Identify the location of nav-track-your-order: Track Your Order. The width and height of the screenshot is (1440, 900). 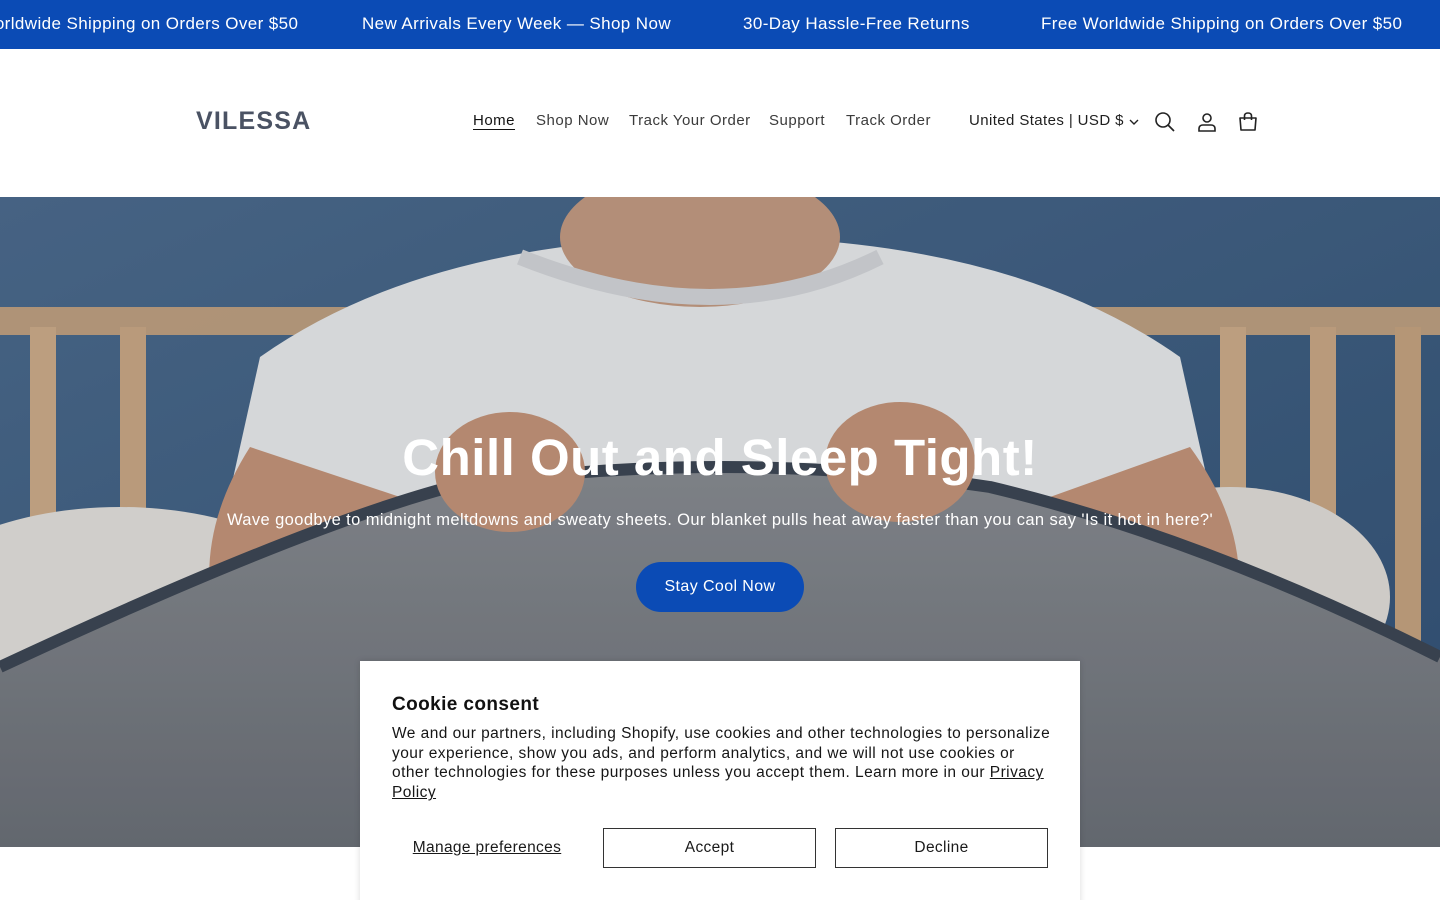
(690, 120).